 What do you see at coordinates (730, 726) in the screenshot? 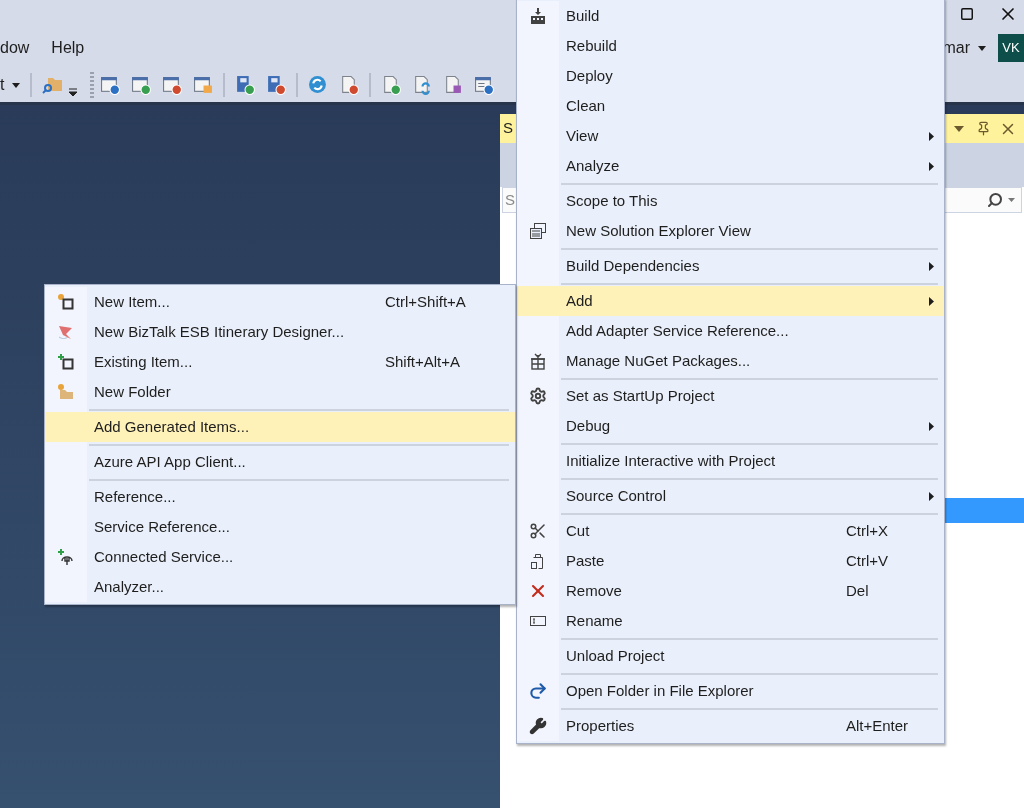
I see `menu-item: Properties Alt+Enter` at bounding box center [730, 726].